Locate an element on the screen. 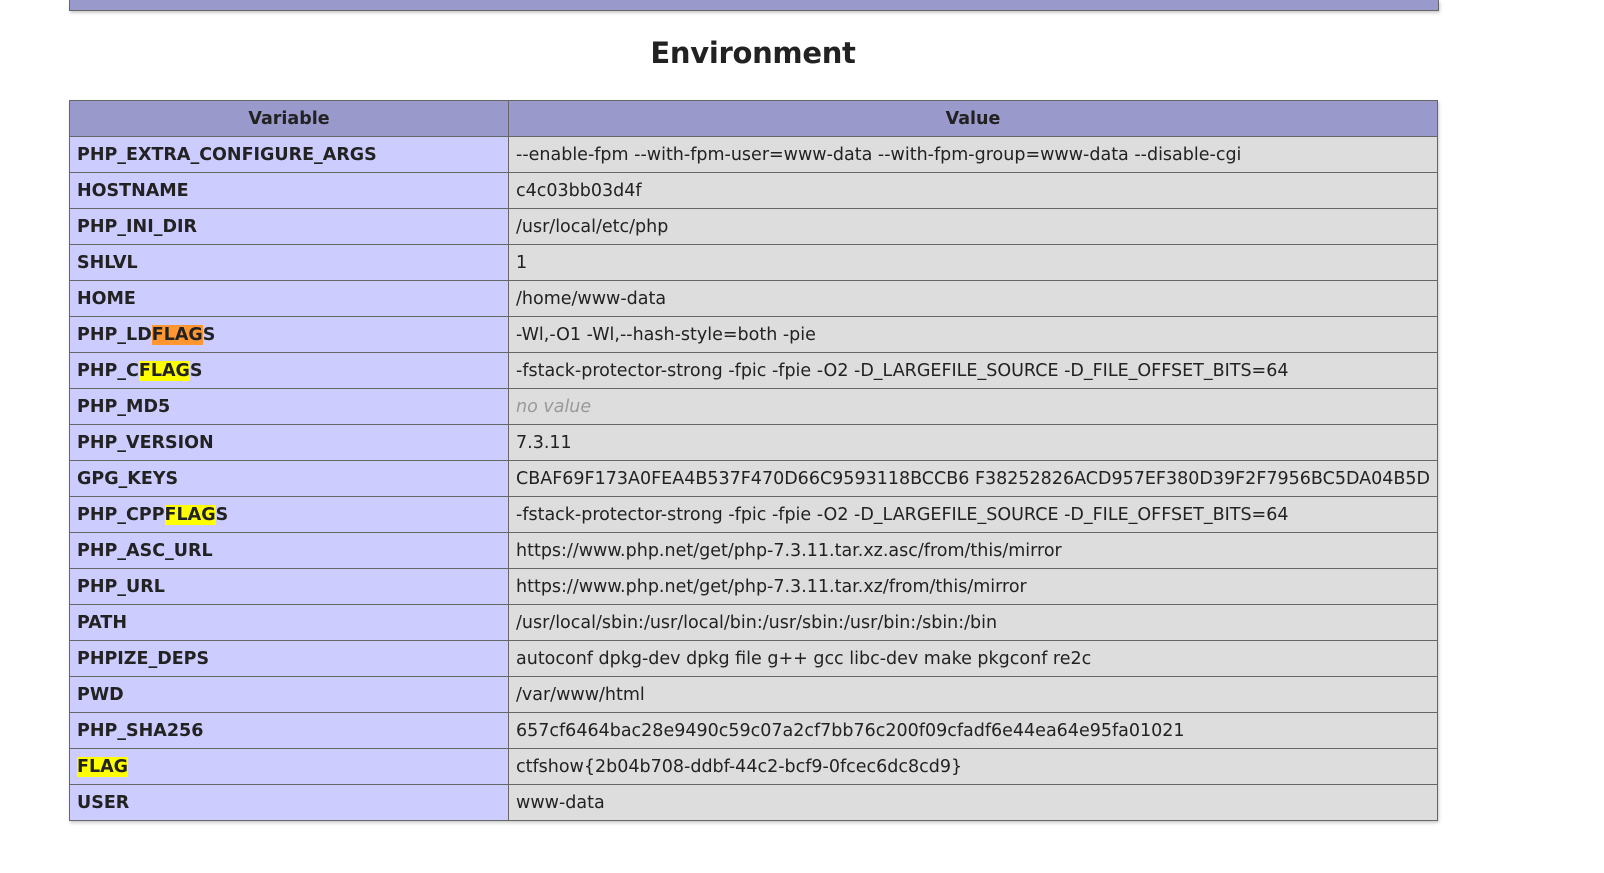 The height and width of the screenshot is (873, 1604). variable-name-text: PHP_LD is located at coordinates (114, 334).